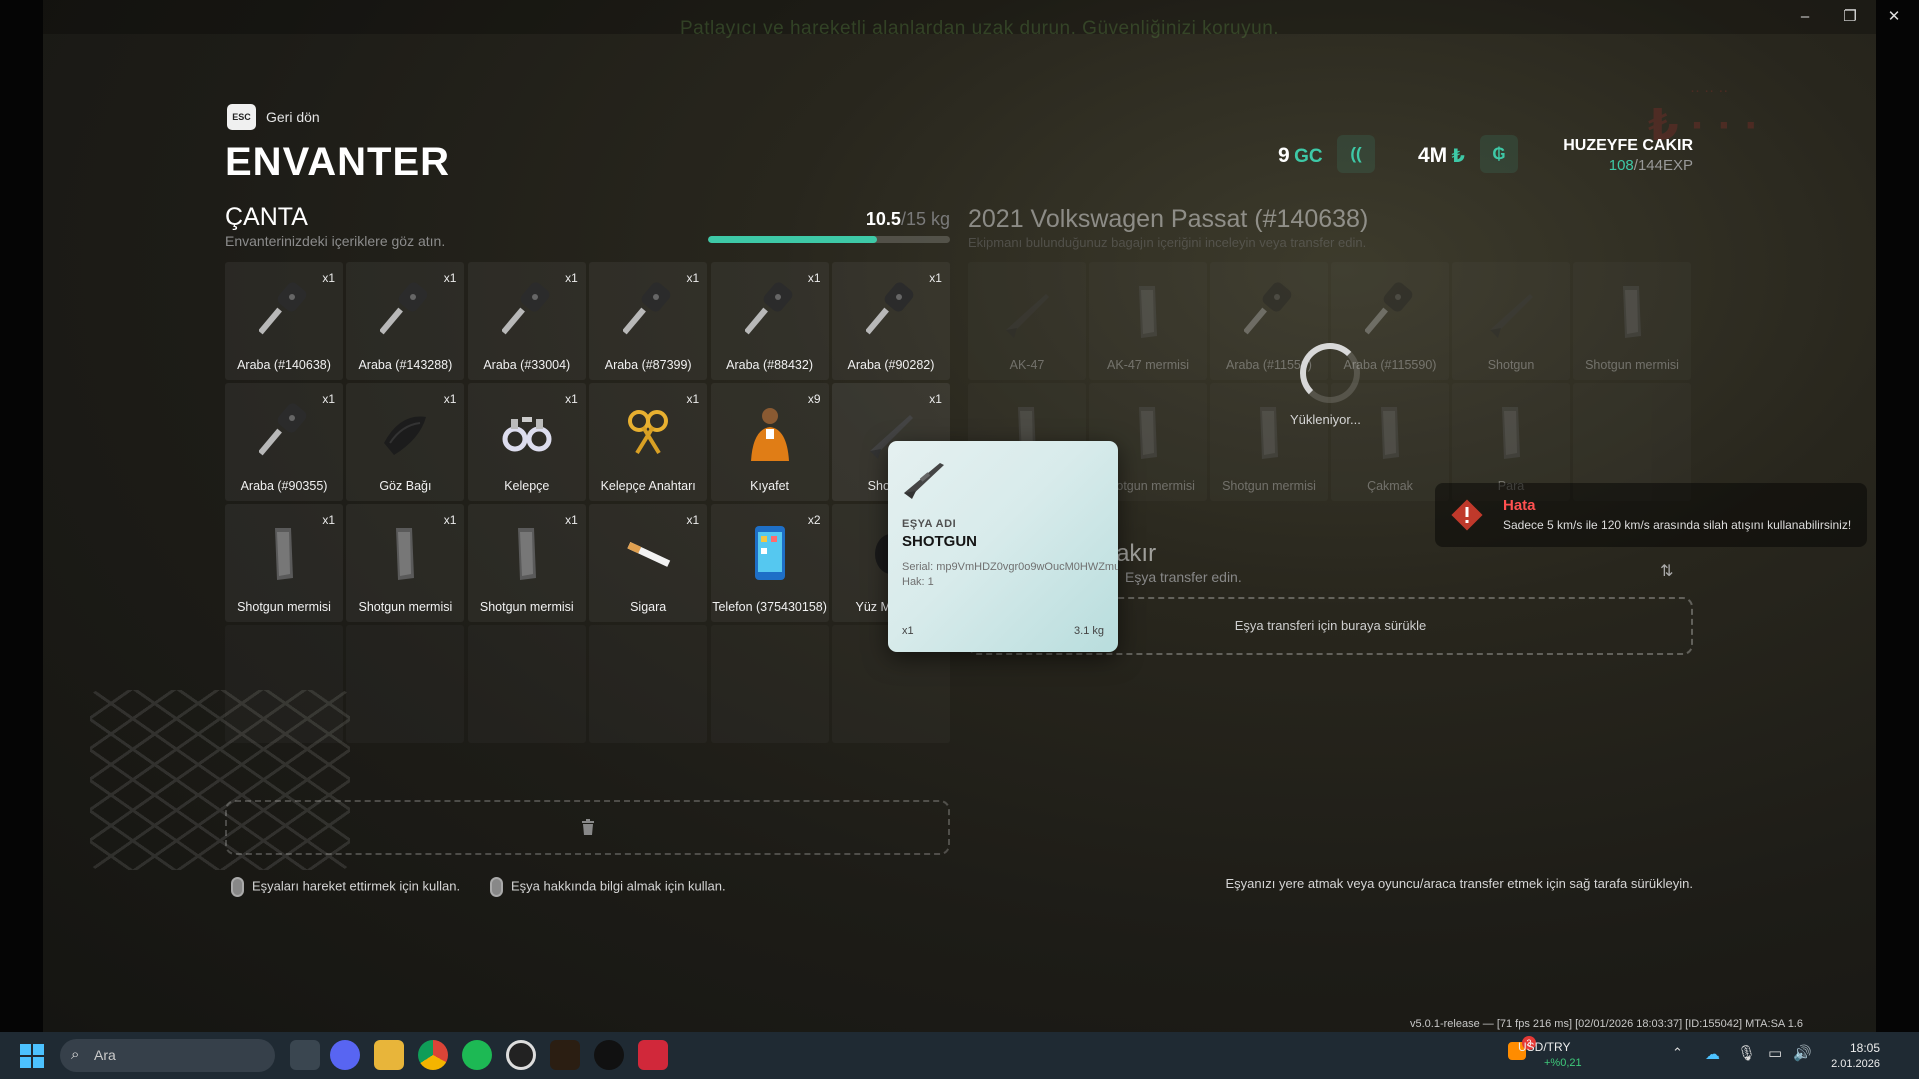 The image size is (1919, 1079). Describe the element at coordinates (1544, 1047) in the screenshot. I see `fx-pair: USD/TRY` at that location.